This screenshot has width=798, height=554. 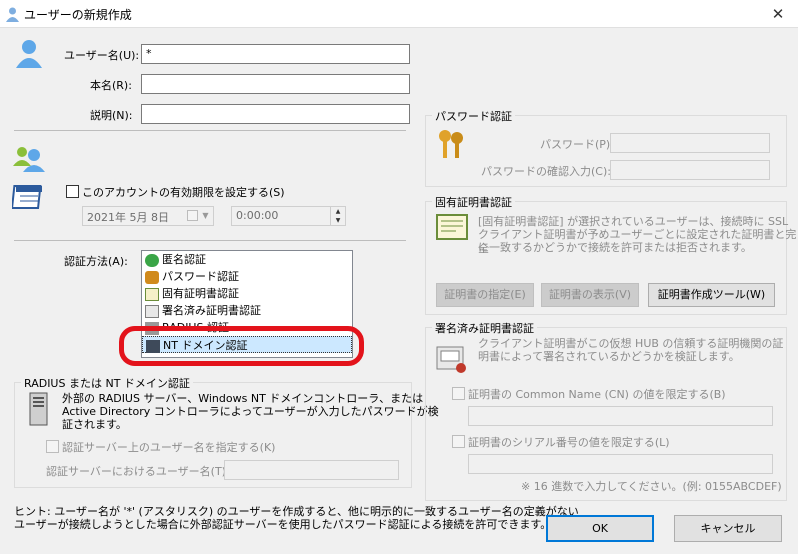 I want to click on description-label: 説明(N):, so click(x=111, y=115).